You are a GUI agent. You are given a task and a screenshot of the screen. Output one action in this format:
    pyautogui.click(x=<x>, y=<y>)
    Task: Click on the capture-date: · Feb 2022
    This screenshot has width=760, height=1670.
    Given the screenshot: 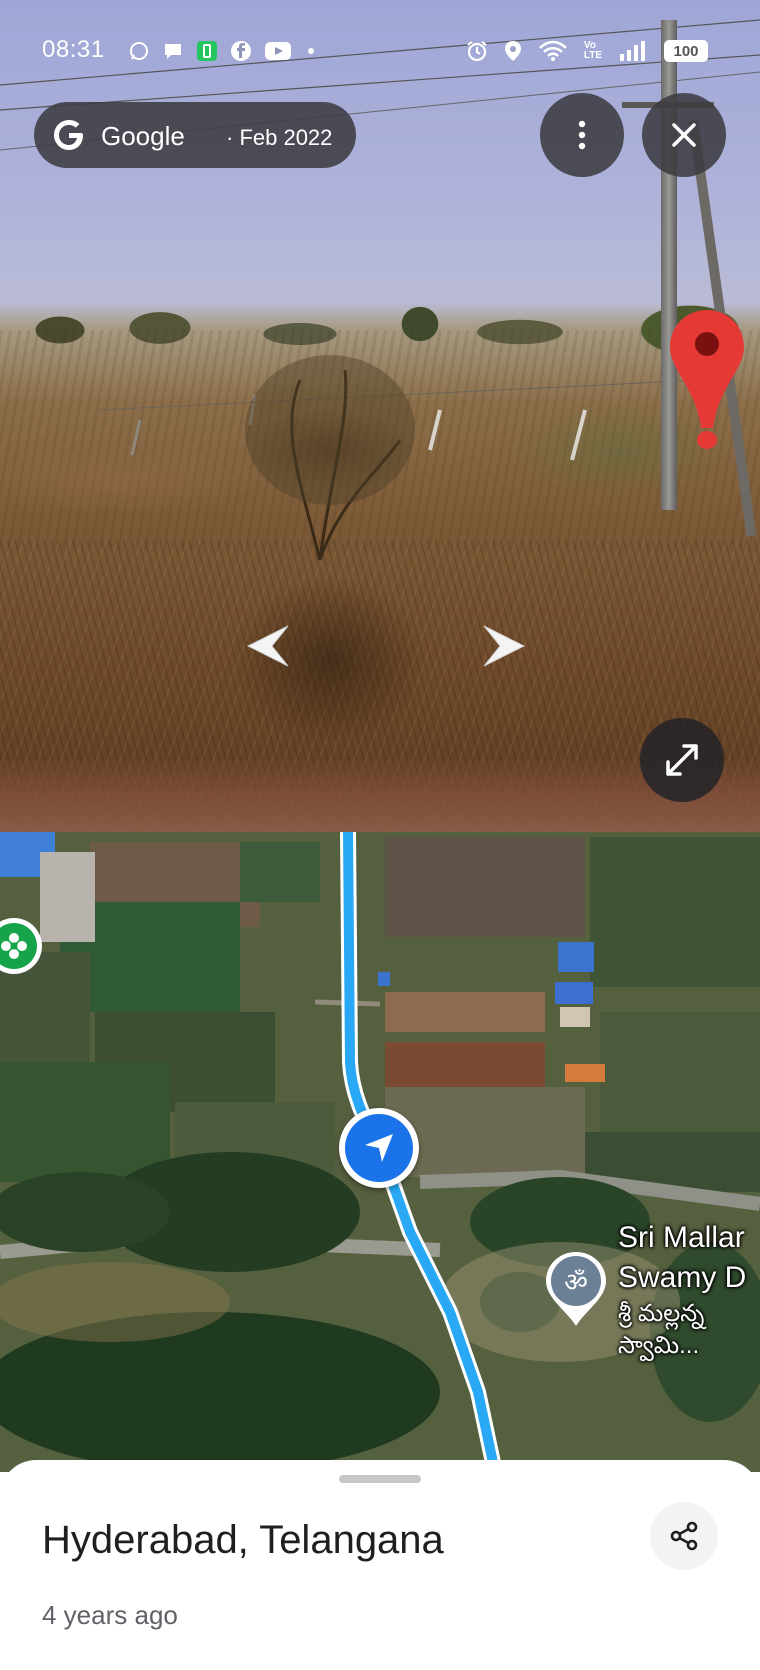 What is the action you would take?
    pyautogui.click(x=279, y=137)
    